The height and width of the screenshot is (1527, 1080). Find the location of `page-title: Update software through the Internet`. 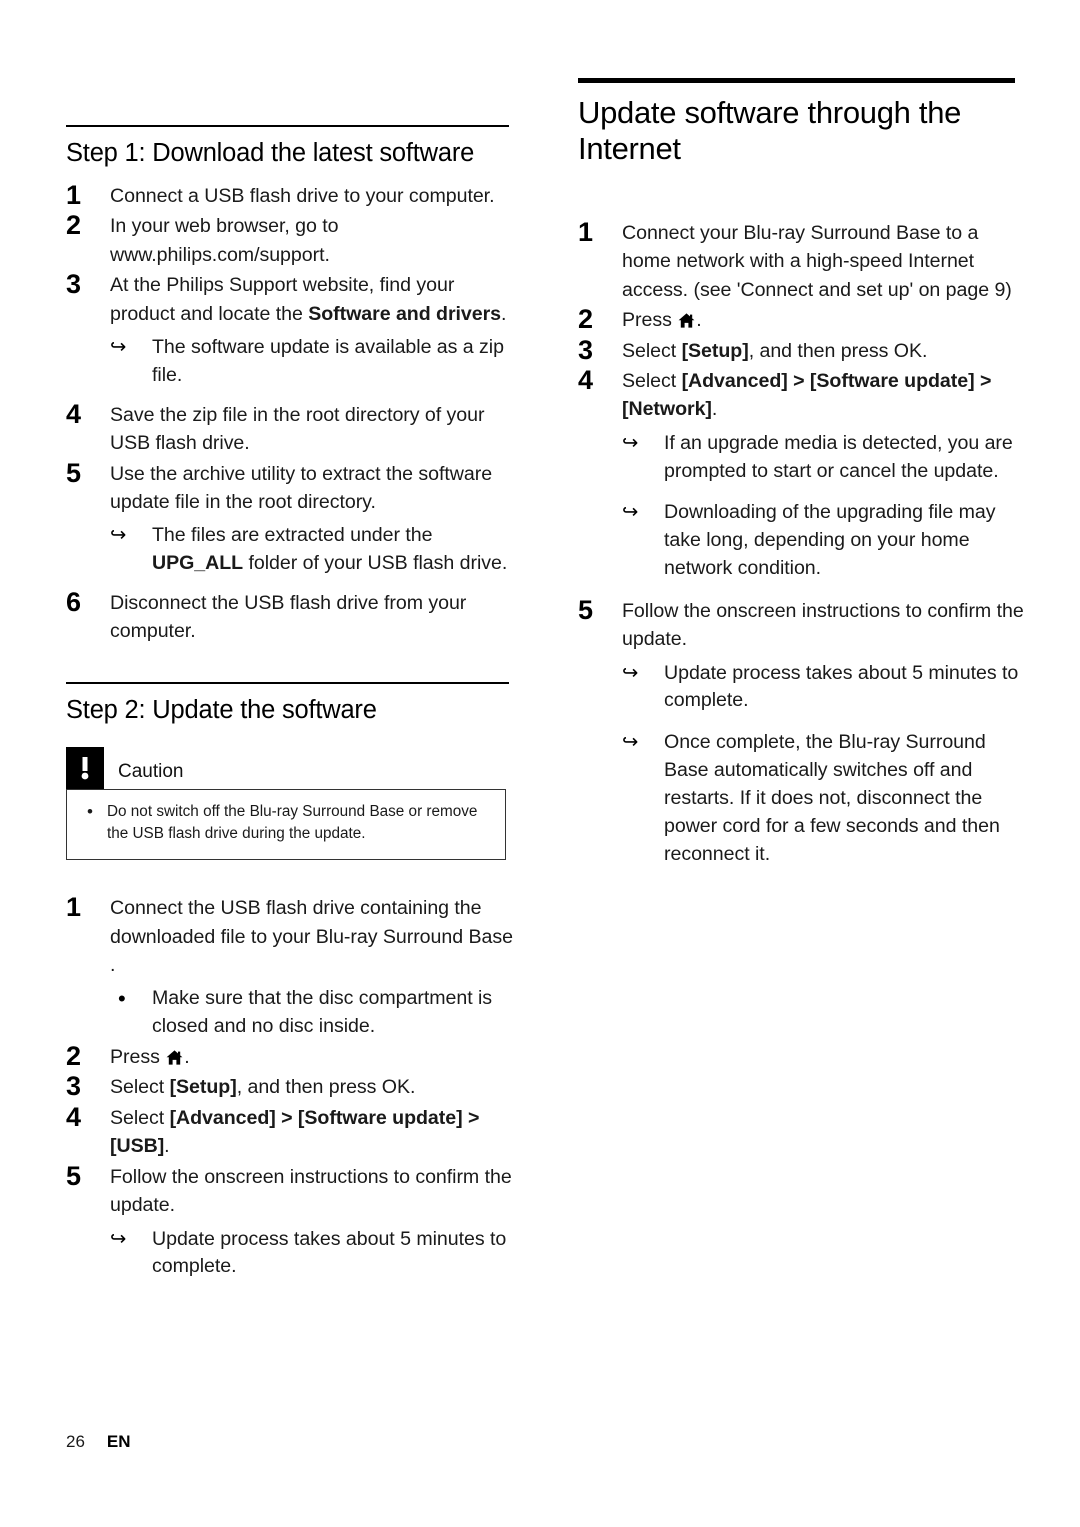

page-title: Update software through the Internet is located at coordinates (770, 130).